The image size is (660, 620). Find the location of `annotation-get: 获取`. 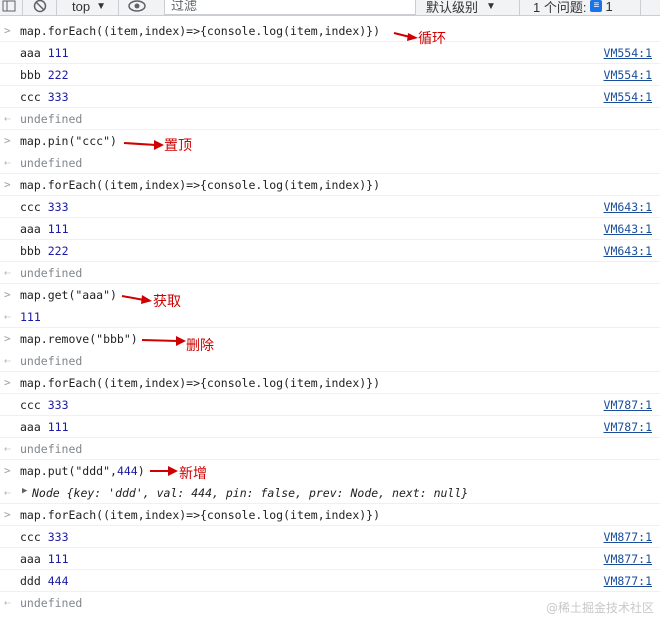

annotation-get: 获取 is located at coordinates (167, 302).